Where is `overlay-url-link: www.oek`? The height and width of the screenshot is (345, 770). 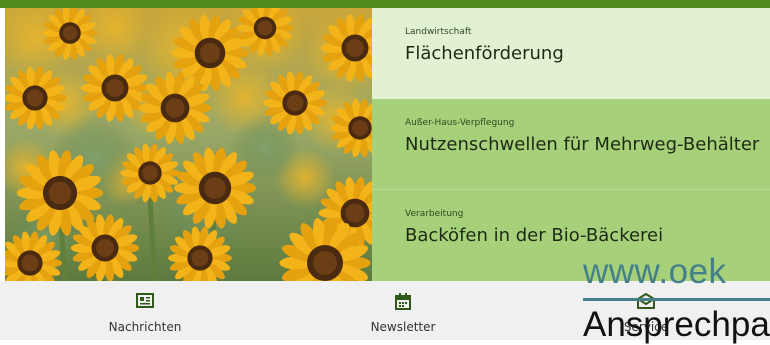
overlay-url-link: www.oek is located at coordinates (655, 272).